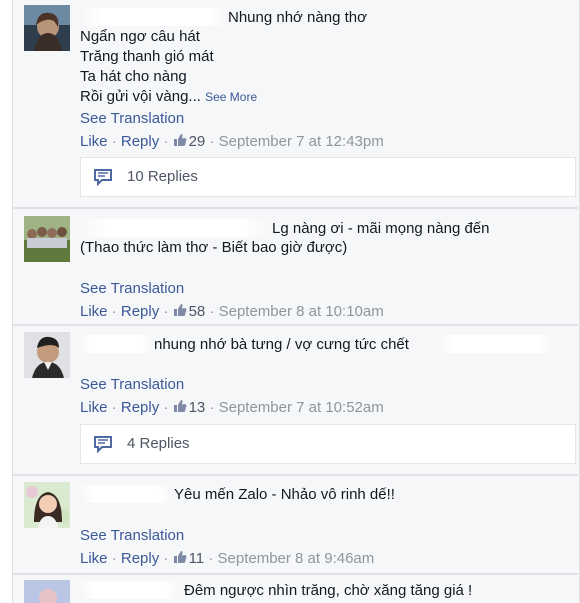 This screenshot has width=580, height=603. I want to click on see-more-link: See More, so click(231, 97).